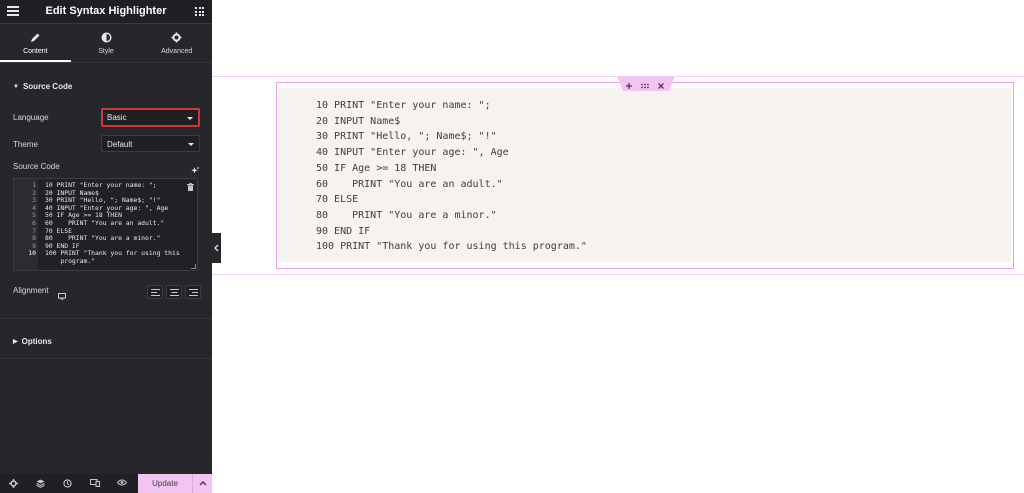  What do you see at coordinates (120, 144) in the screenshot?
I see `theme-select-value: Default` at bounding box center [120, 144].